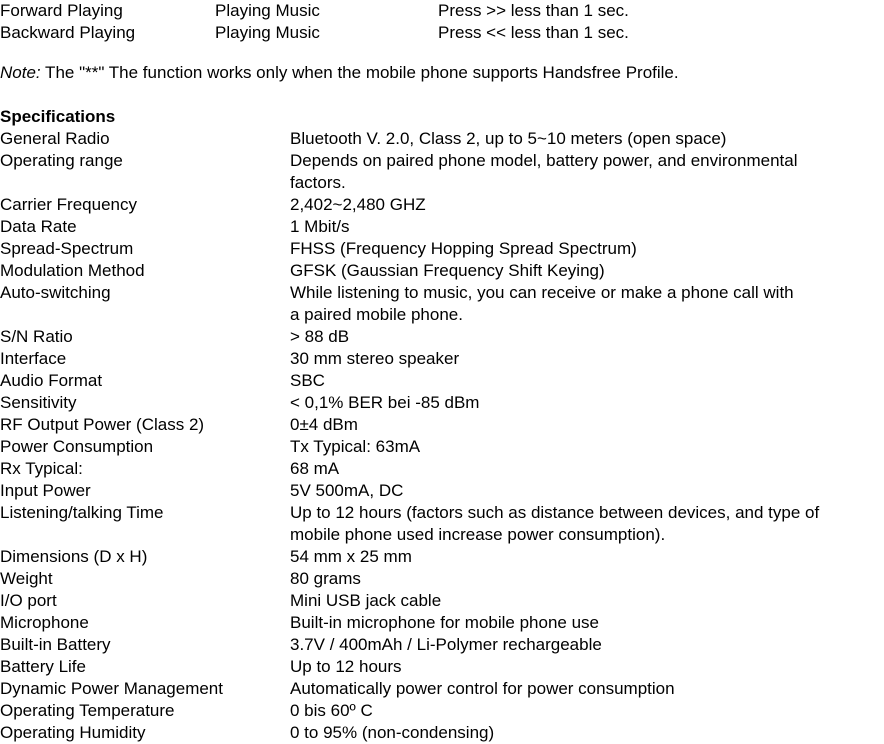  What do you see at coordinates (318, 182) in the screenshot?
I see `spec-value-line: factors.` at bounding box center [318, 182].